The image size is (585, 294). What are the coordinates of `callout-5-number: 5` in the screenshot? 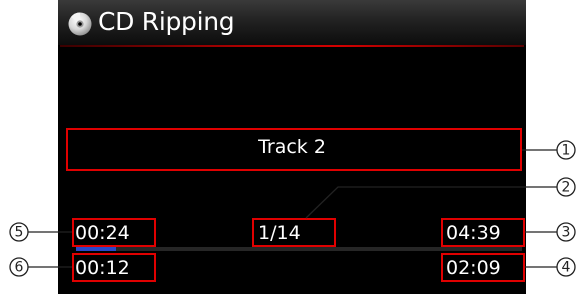 It's located at (19, 233).